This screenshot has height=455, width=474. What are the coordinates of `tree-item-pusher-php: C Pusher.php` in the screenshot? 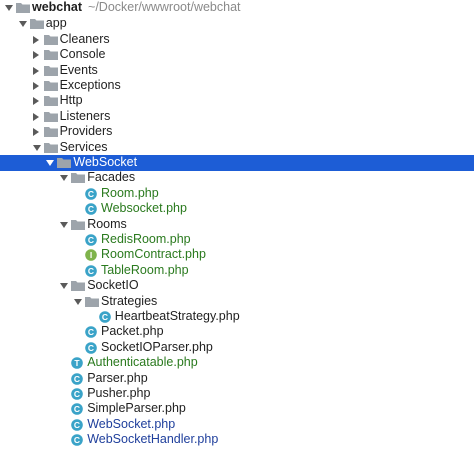 It's located at (237, 394).